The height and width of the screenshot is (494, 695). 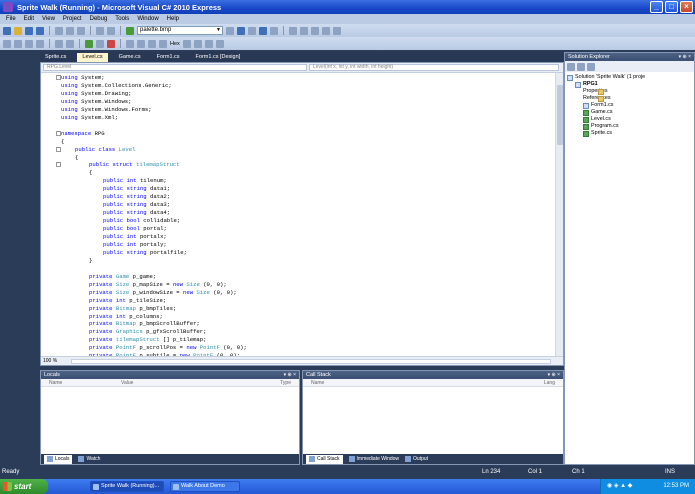 What do you see at coordinates (47, 215) in the screenshot?
I see `editor-gutter` at bounding box center [47, 215].